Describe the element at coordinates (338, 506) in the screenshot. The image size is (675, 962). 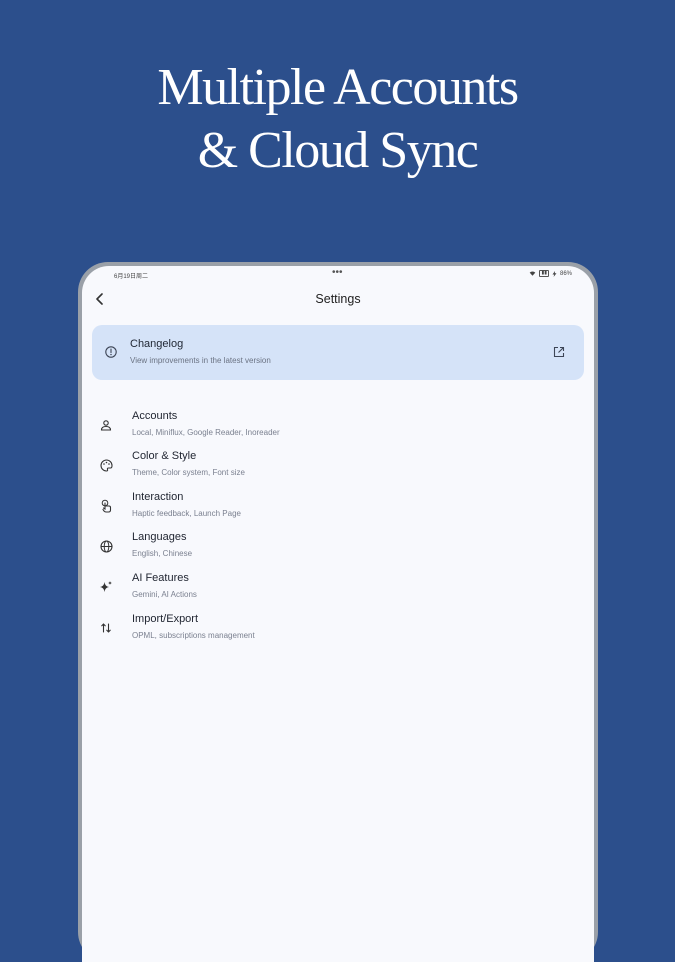
I see `settings-item-interaction: Interaction Haptic feedback, Launch Page` at that location.